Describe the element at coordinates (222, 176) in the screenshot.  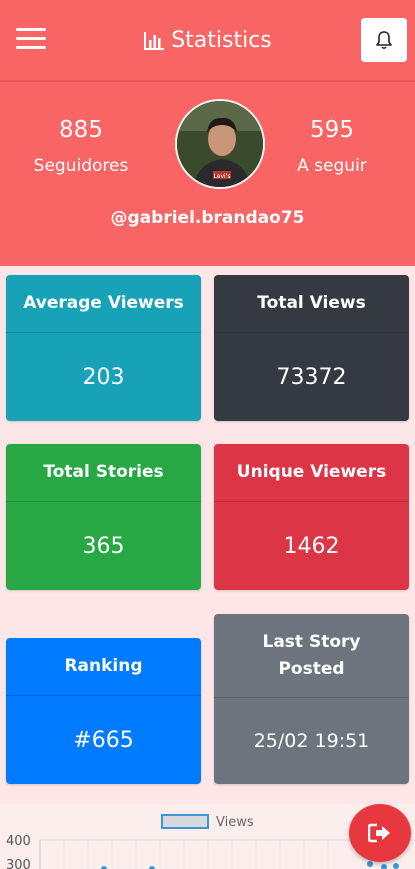
I see `svg-text: Levi's` at that location.